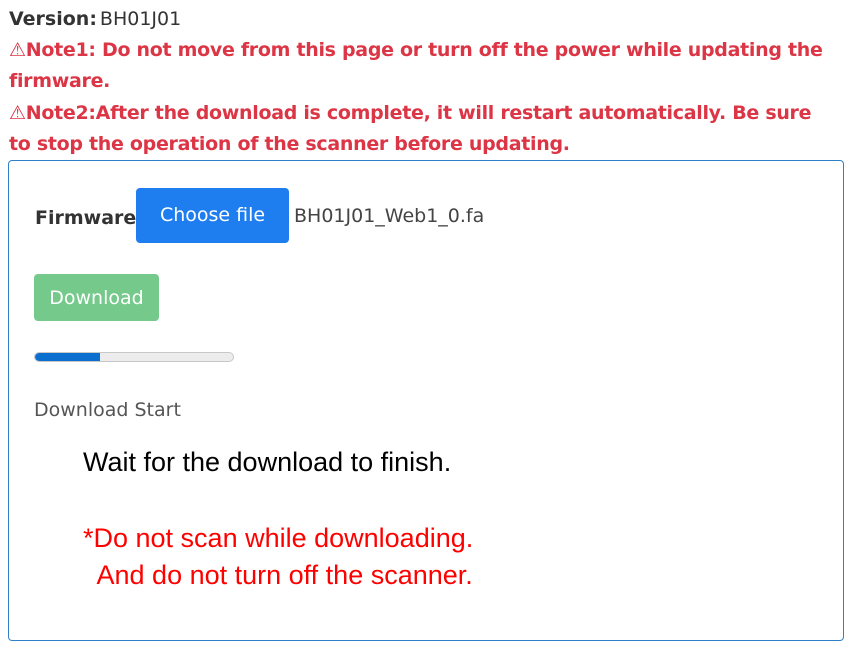 The height and width of the screenshot is (656, 858). I want to click on wait-message: Wait for the download to finish., so click(267, 462).